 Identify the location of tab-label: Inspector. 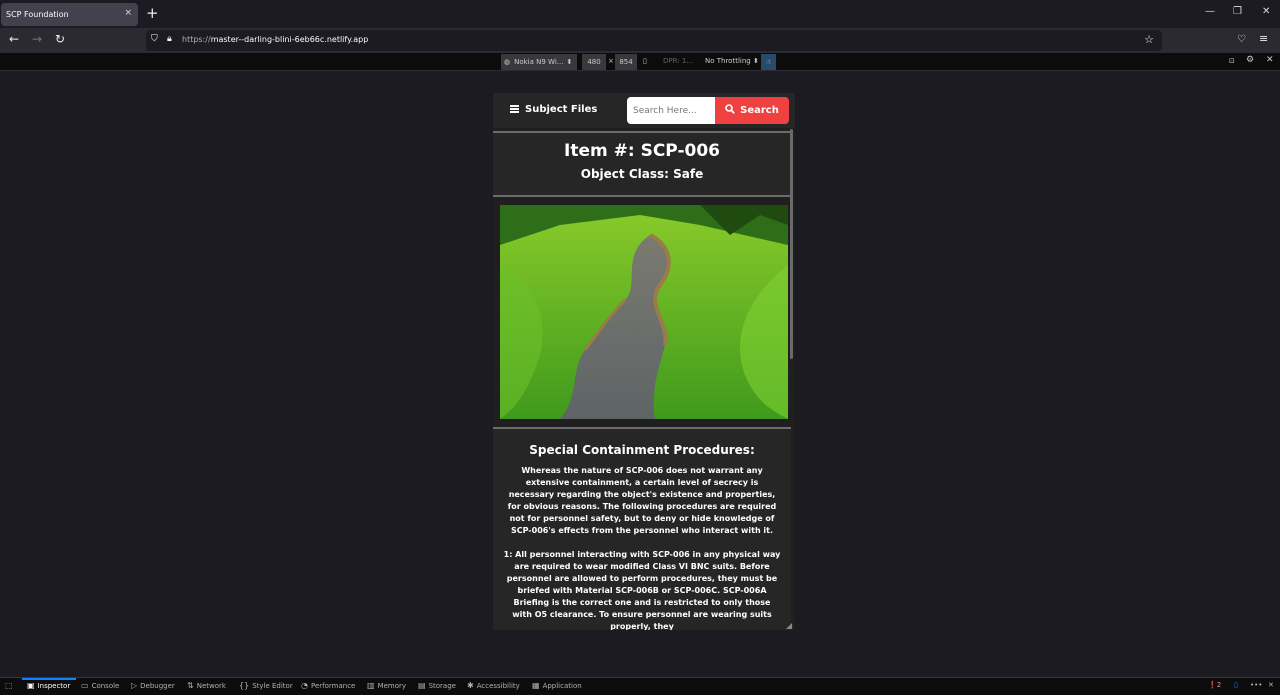
(54, 685).